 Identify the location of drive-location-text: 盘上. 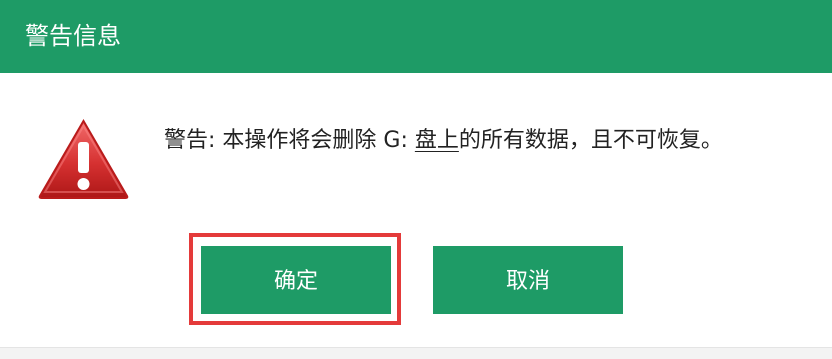
(436, 140).